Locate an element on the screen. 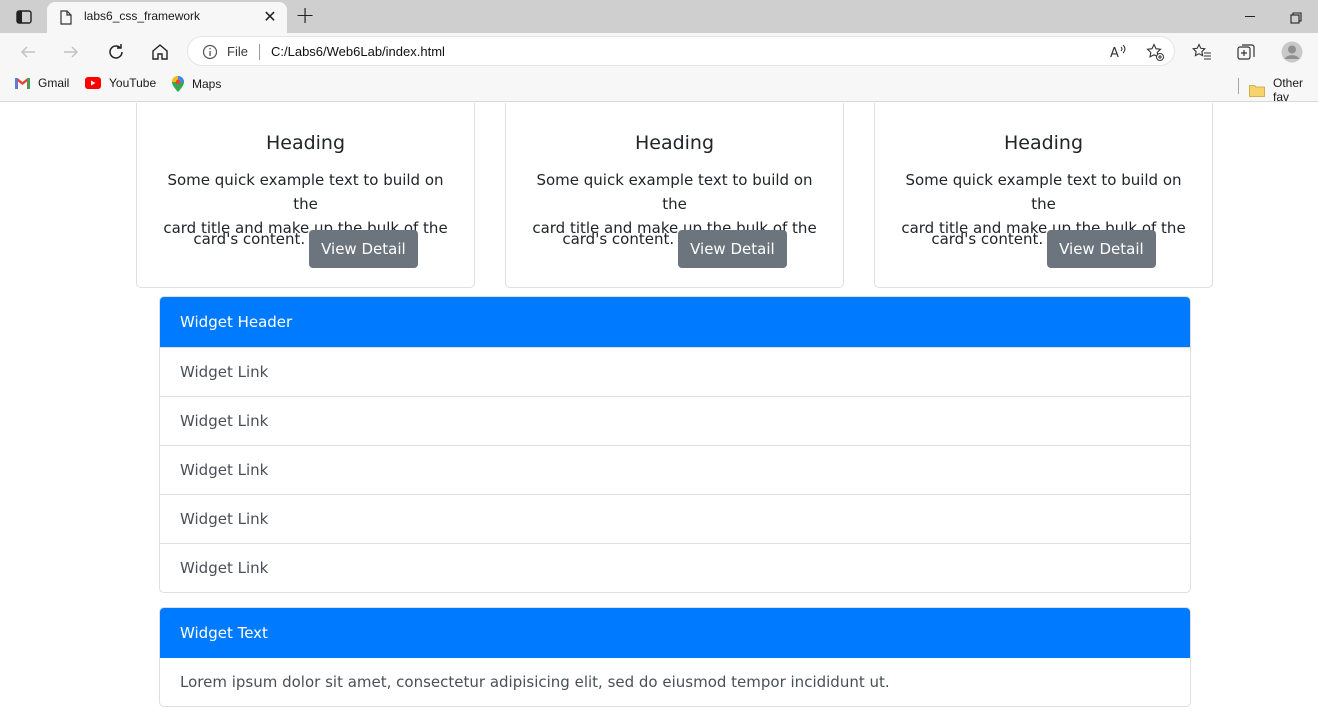  info-icon is located at coordinates (210, 54).